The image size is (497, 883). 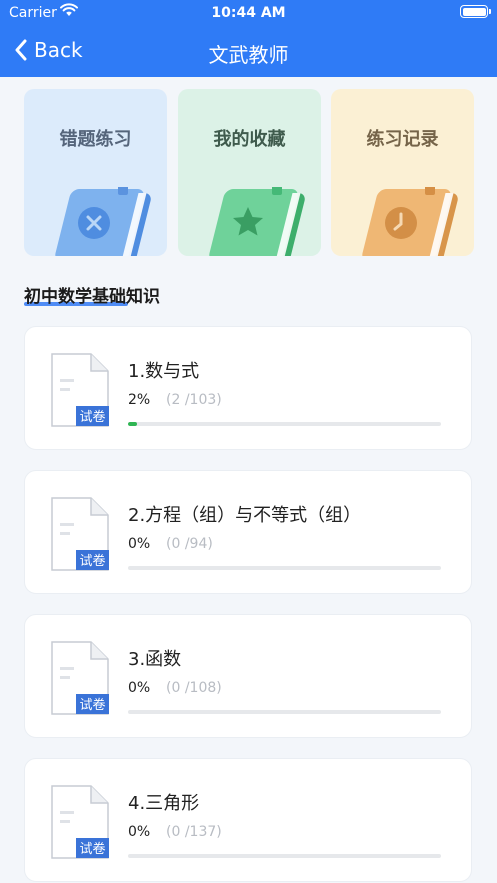 I want to click on chapter-title: 2.方程（组）与不等式（组）, so click(x=245, y=515).